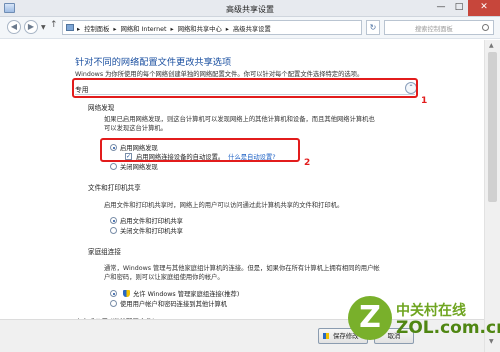 The width and height of the screenshot is (500, 352). Describe the element at coordinates (186, 294) in the screenshot. I see `option-label: 允许 Windows 管理家庭组连接(推荐)` at that location.